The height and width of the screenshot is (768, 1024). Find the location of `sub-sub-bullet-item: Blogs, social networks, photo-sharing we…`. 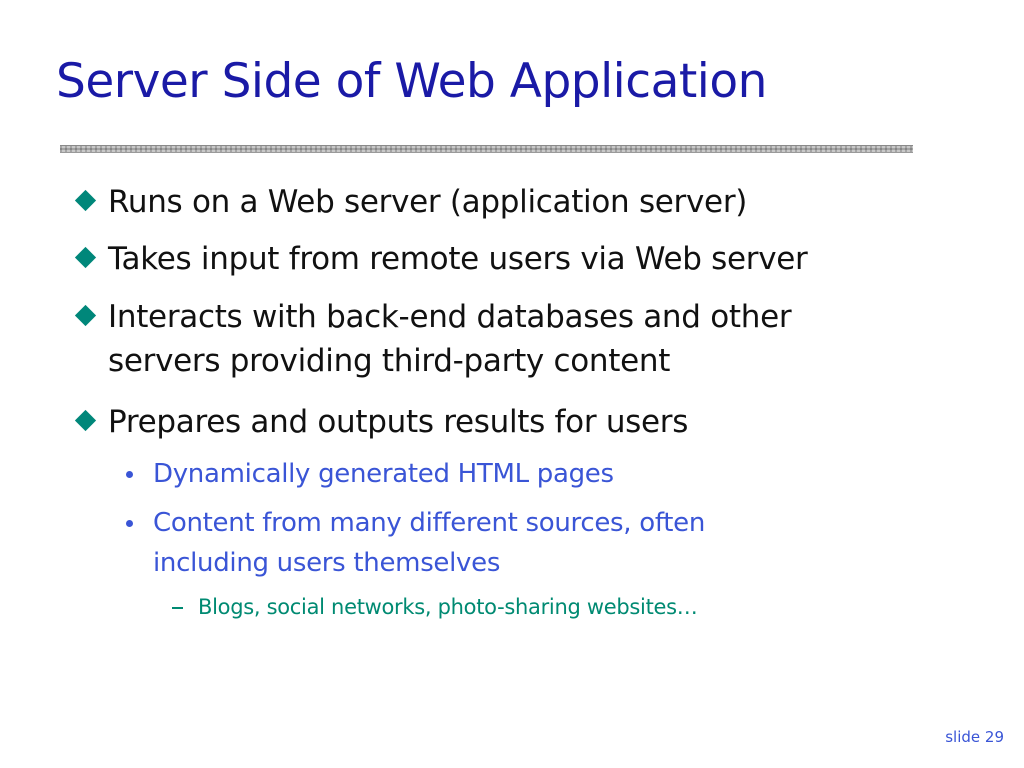

sub-sub-bullet-item: Blogs, social networks, photo-sharing we… is located at coordinates (435, 607).